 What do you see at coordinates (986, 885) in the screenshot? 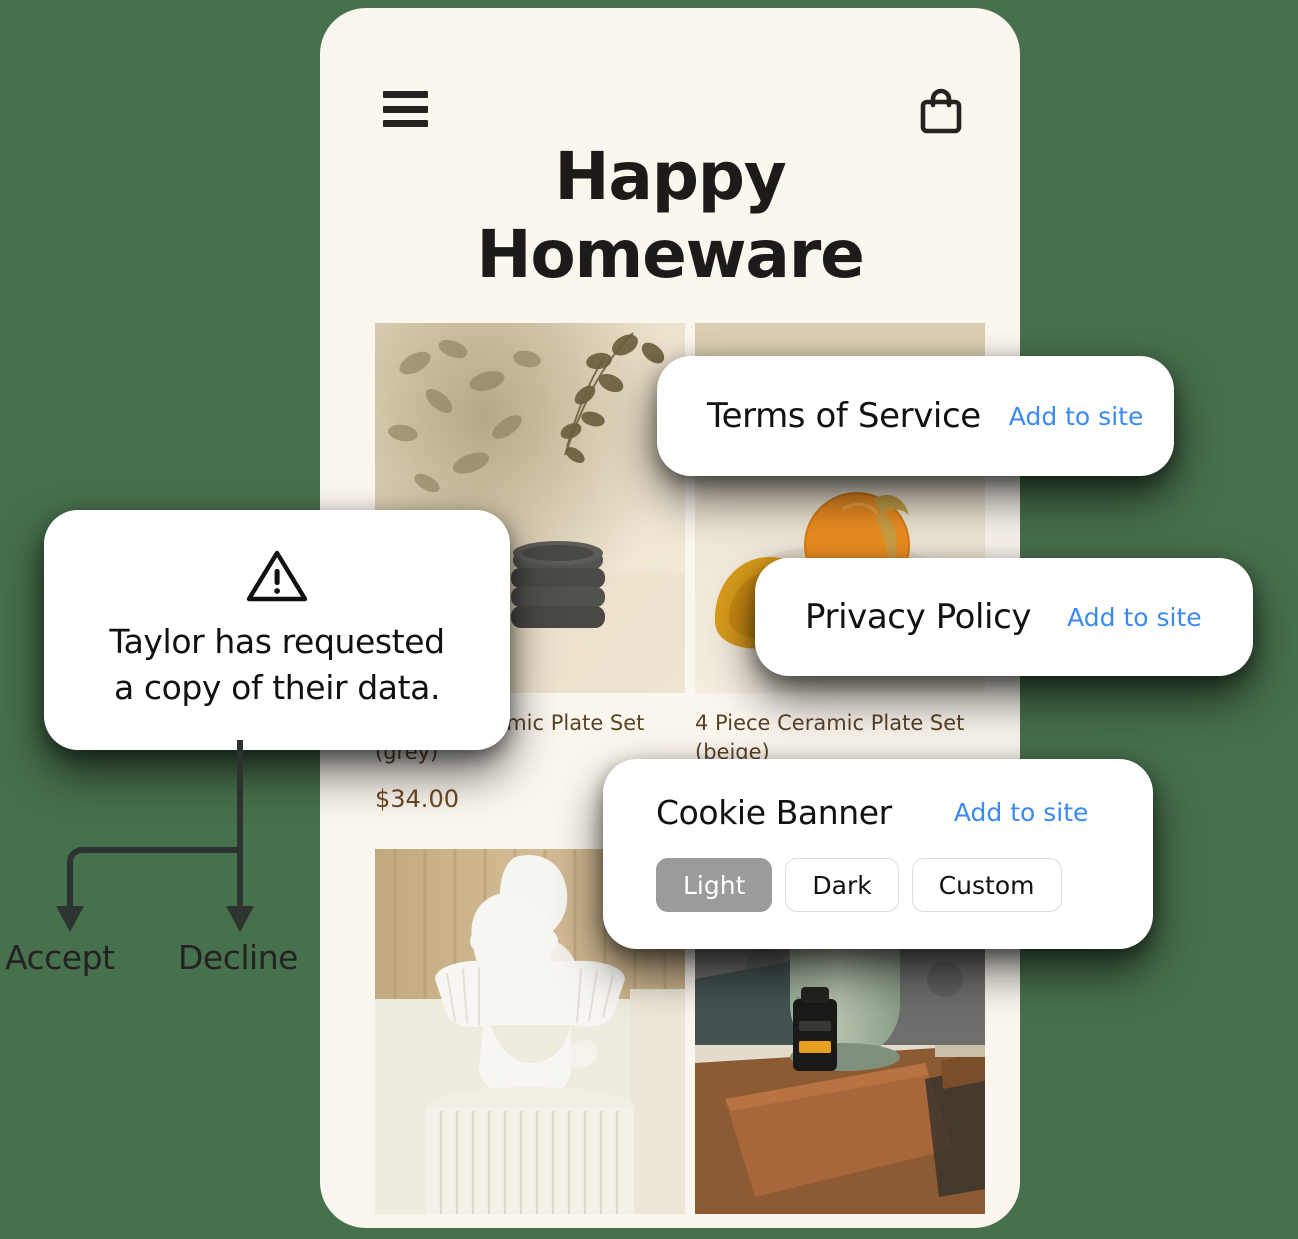
I see `theme-option-custom: Custom` at bounding box center [986, 885].